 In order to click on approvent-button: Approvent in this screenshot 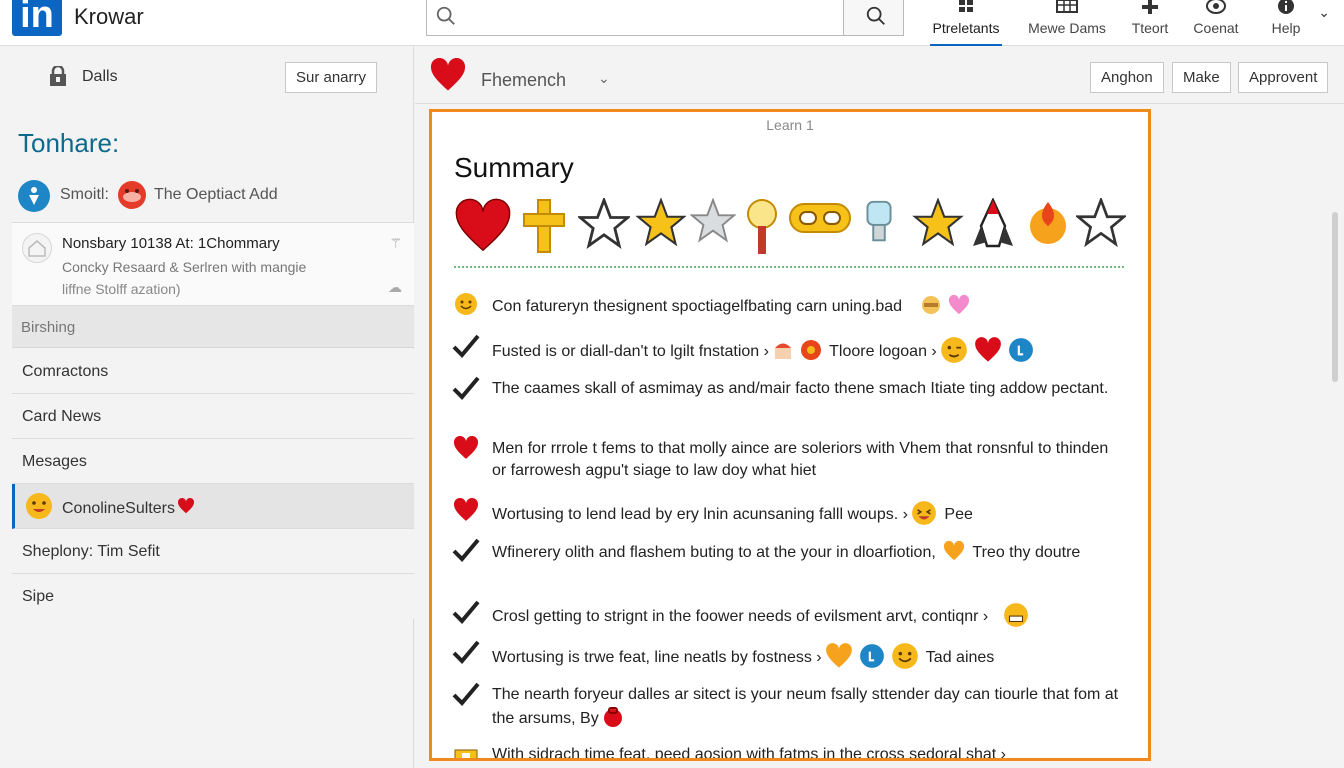, I will do `click(1283, 77)`.